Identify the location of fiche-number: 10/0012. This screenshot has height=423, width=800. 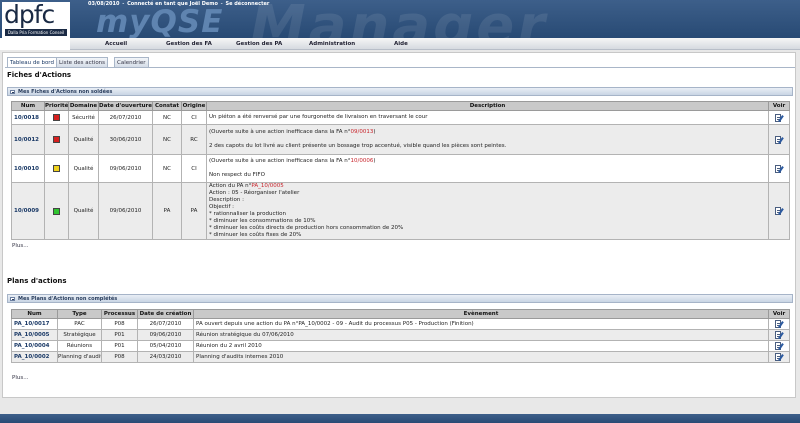
(28, 139).